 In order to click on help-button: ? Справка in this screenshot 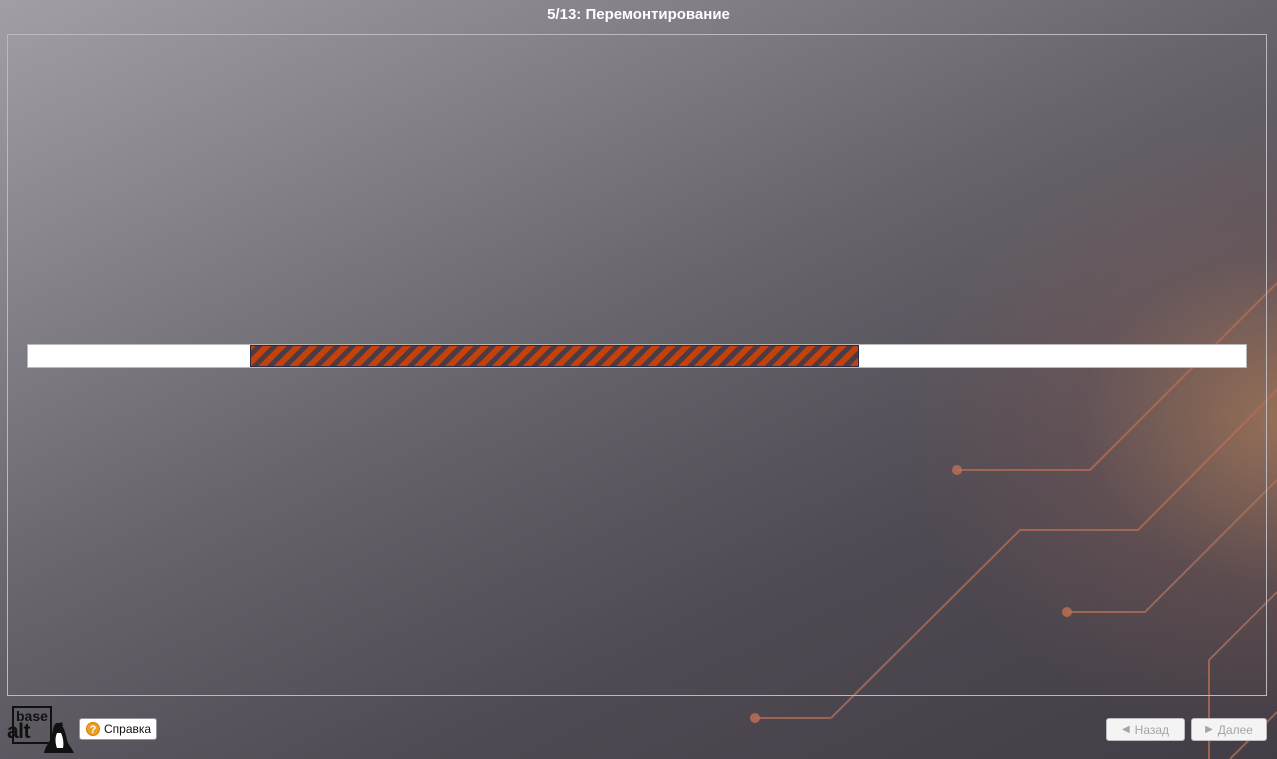, I will do `click(118, 729)`.